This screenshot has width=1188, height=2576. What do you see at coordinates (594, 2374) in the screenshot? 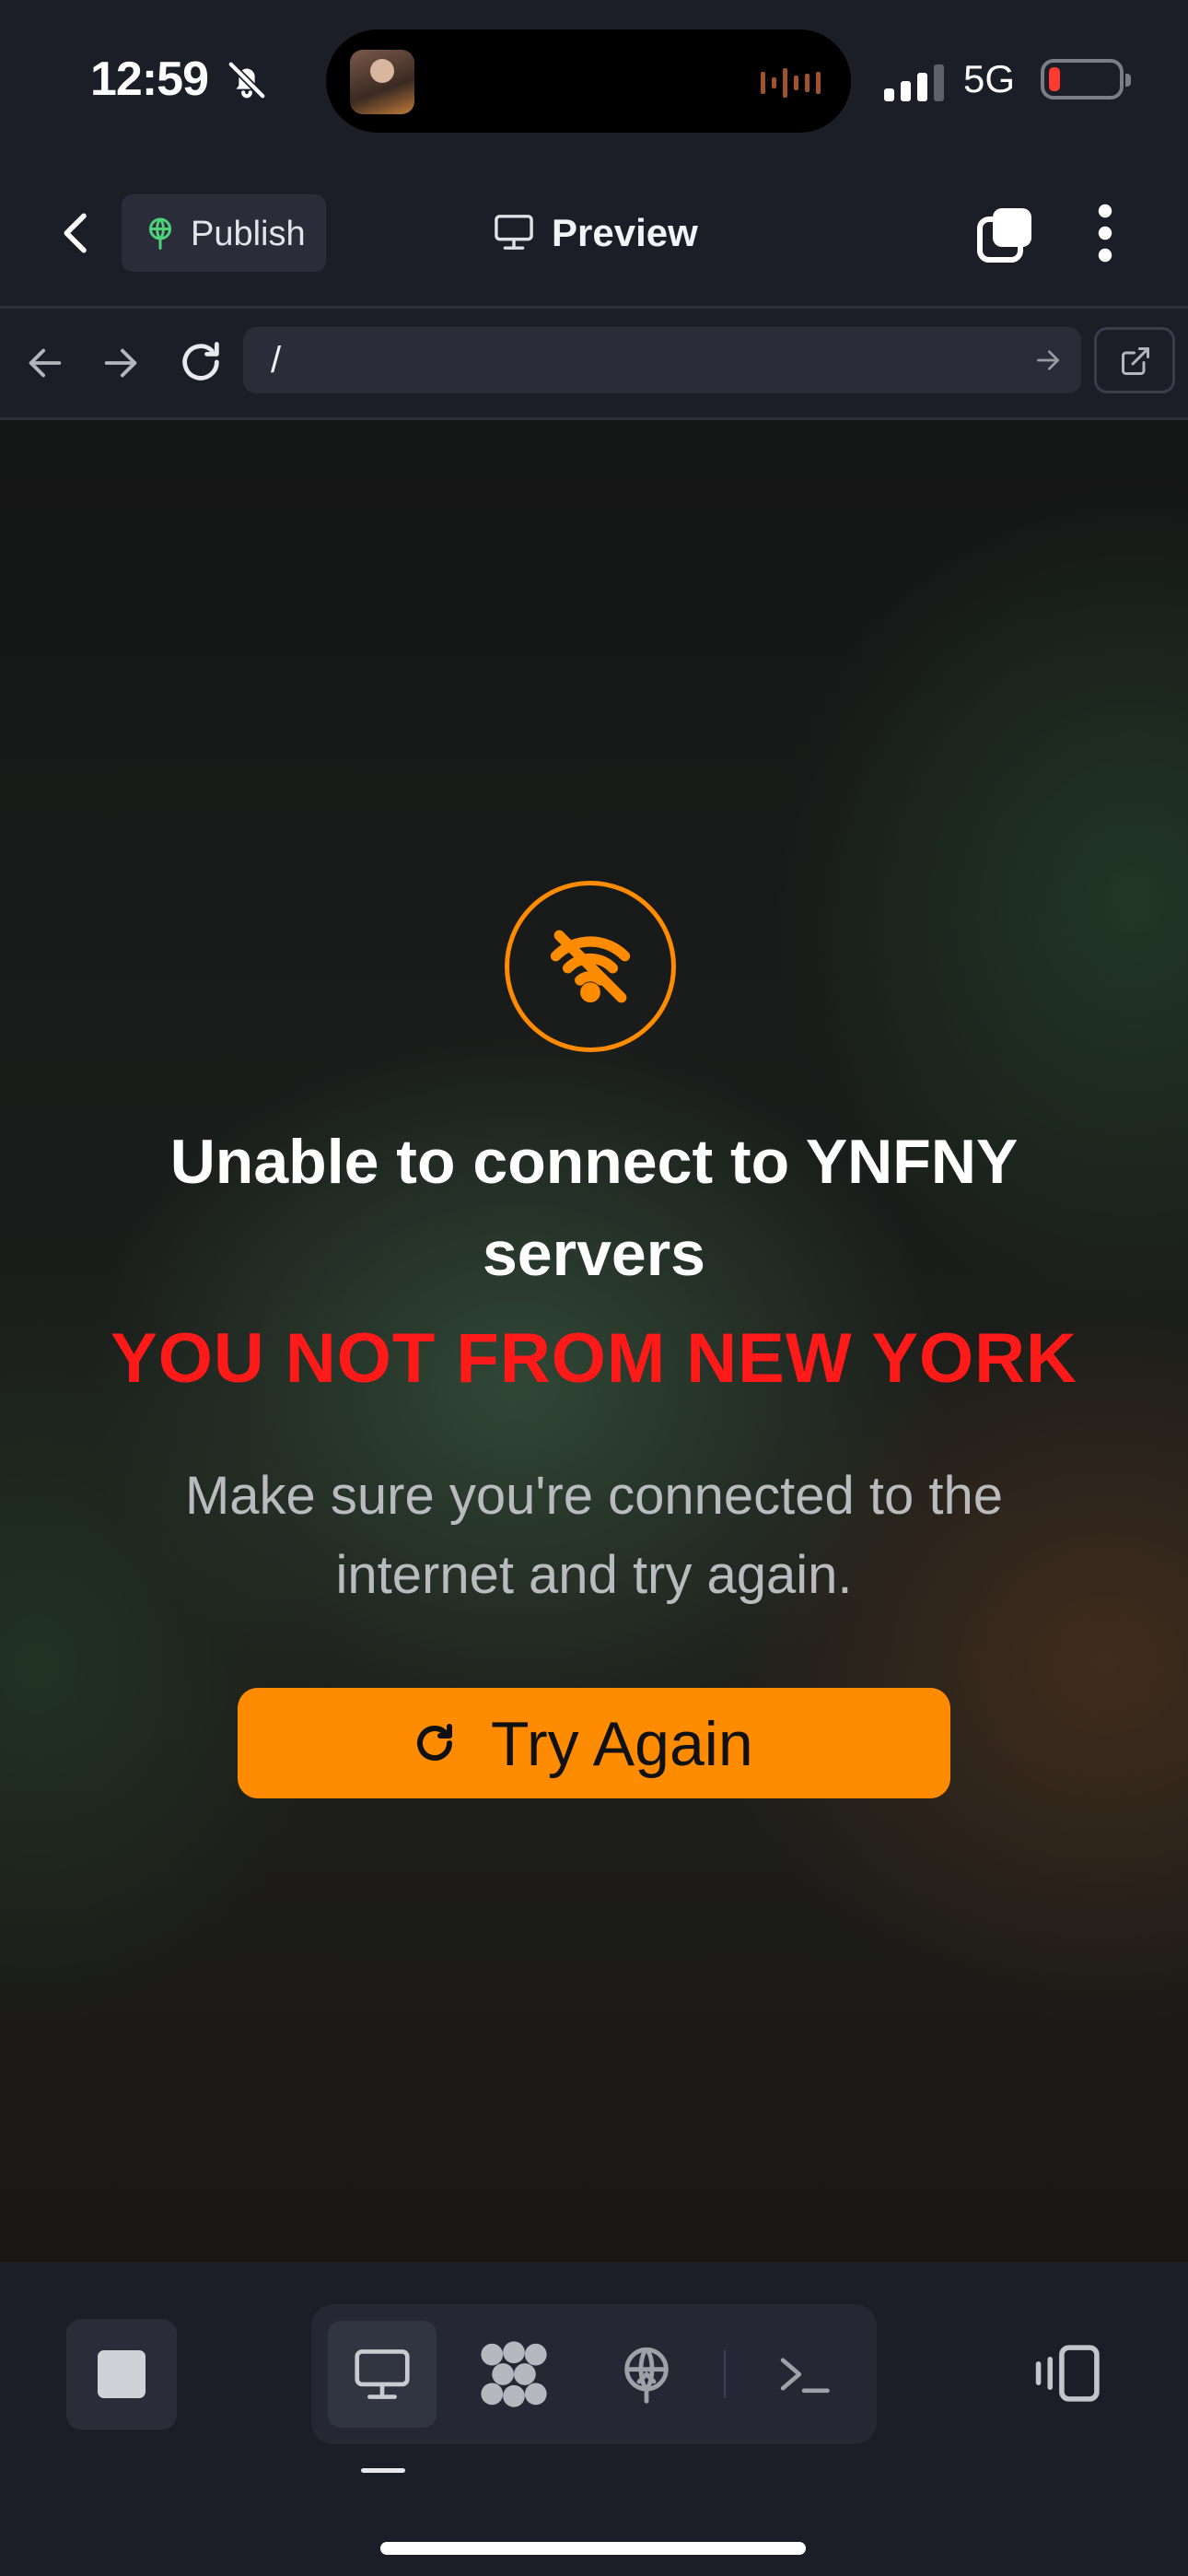
I see `view-switcher` at bounding box center [594, 2374].